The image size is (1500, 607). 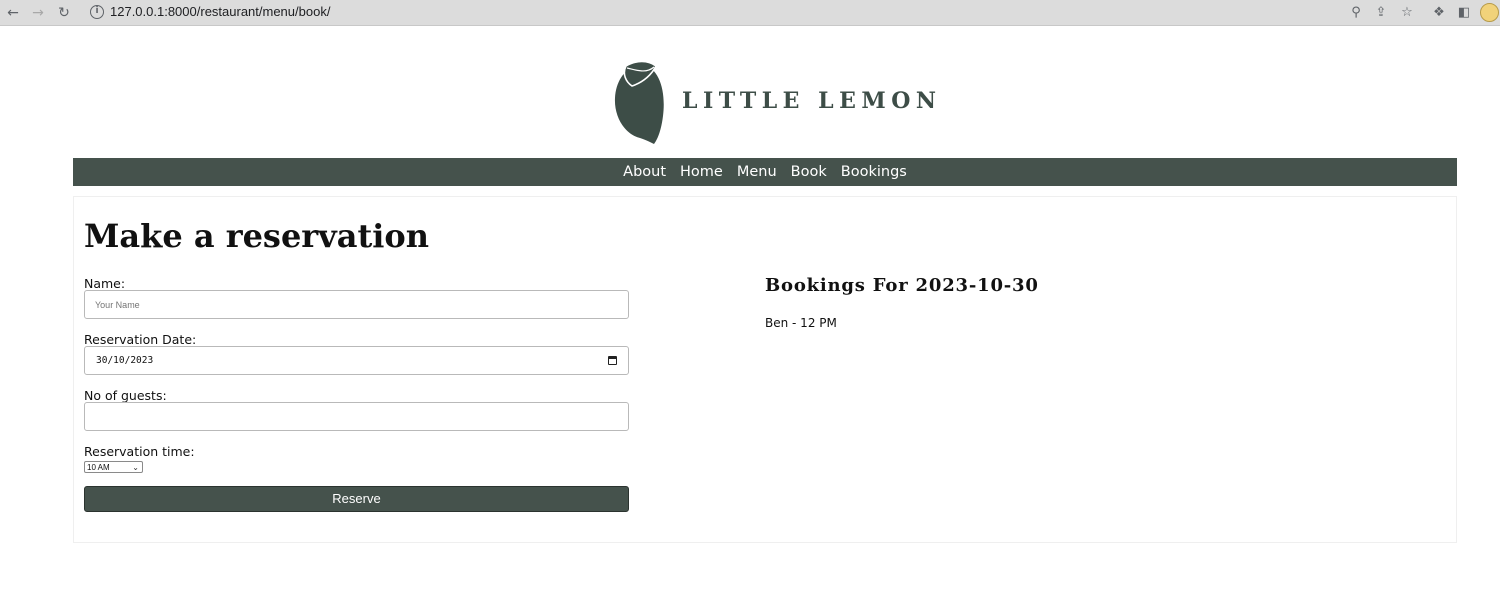 I want to click on nav-book: Book, so click(x=809, y=172).